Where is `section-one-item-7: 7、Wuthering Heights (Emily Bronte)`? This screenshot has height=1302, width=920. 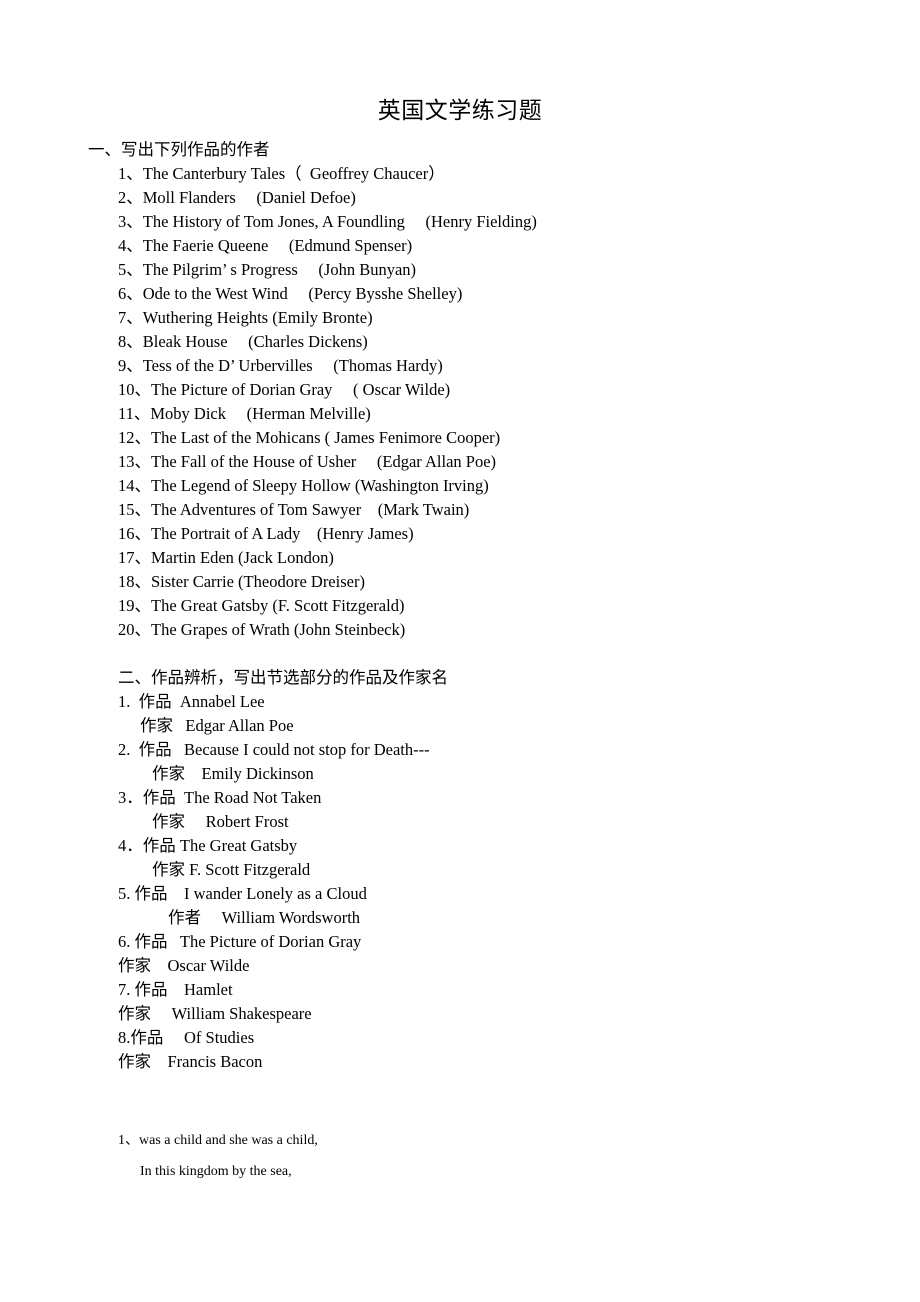
section-one-item-7: 7、Wuthering Heights (Emily Bronte) is located at coordinates (245, 317).